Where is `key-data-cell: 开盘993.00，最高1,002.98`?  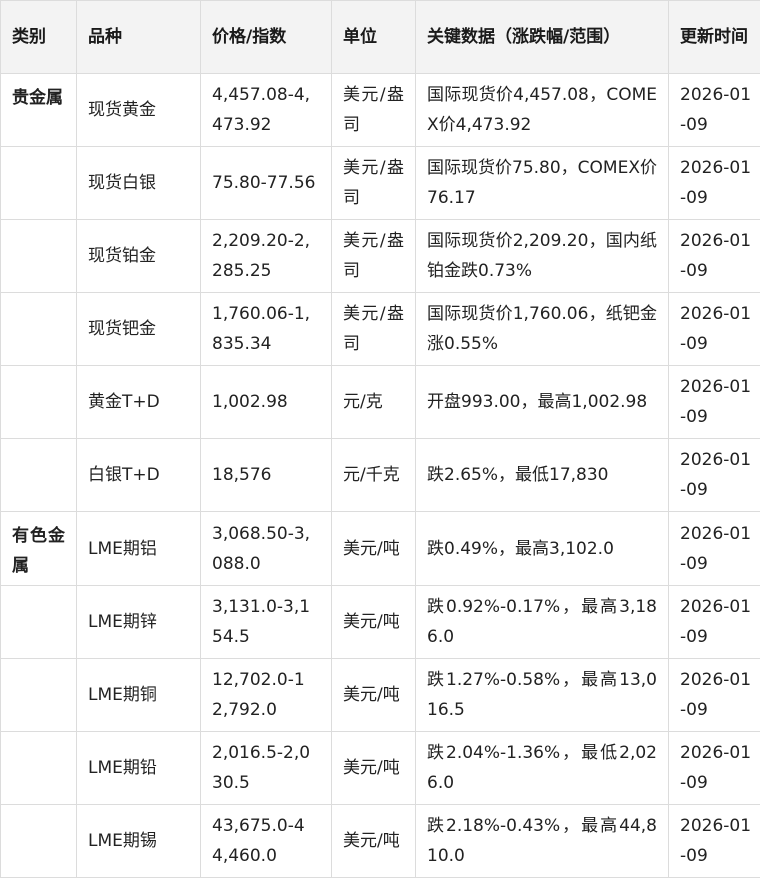 key-data-cell: 开盘993.00，最高1,002.98 is located at coordinates (542, 402).